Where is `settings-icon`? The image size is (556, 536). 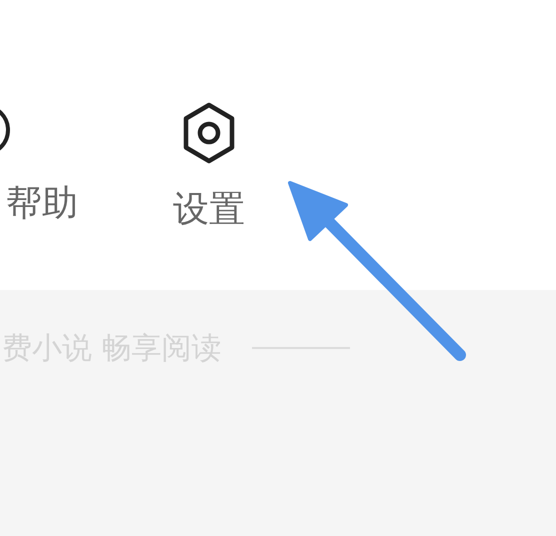 settings-icon is located at coordinates (209, 133).